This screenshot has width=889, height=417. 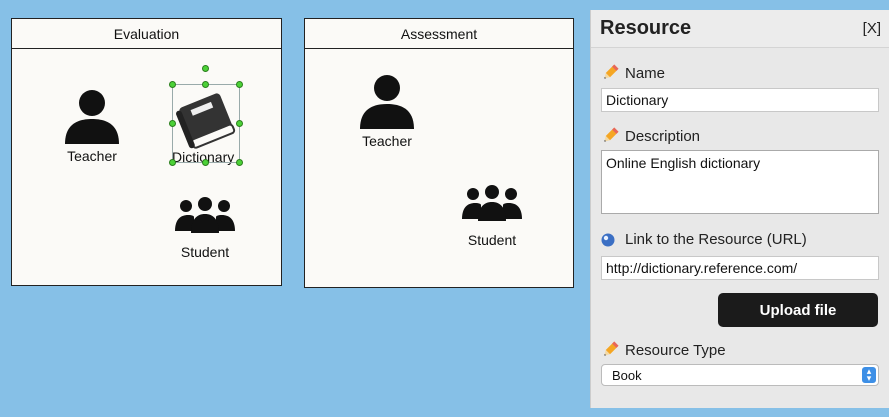 I want to click on select-arrows-icon: ▴ ▾, so click(x=869, y=375).